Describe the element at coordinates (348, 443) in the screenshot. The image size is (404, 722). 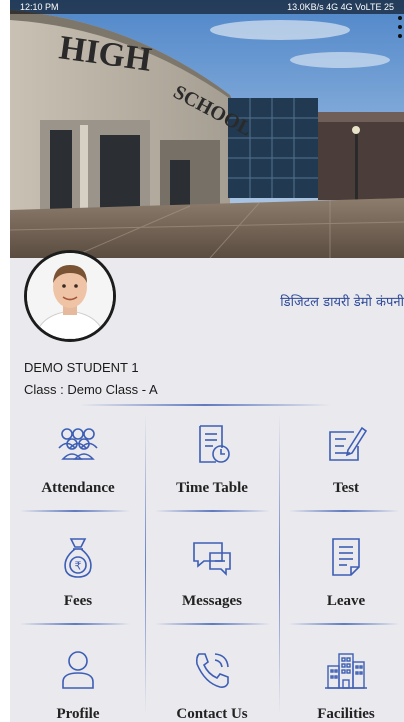
I see `test-icon` at that location.